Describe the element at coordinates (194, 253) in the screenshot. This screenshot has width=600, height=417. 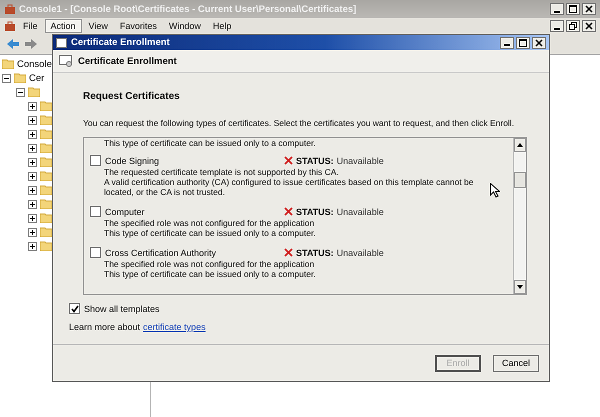
I see `template-name: Cross Certification Authority` at that location.